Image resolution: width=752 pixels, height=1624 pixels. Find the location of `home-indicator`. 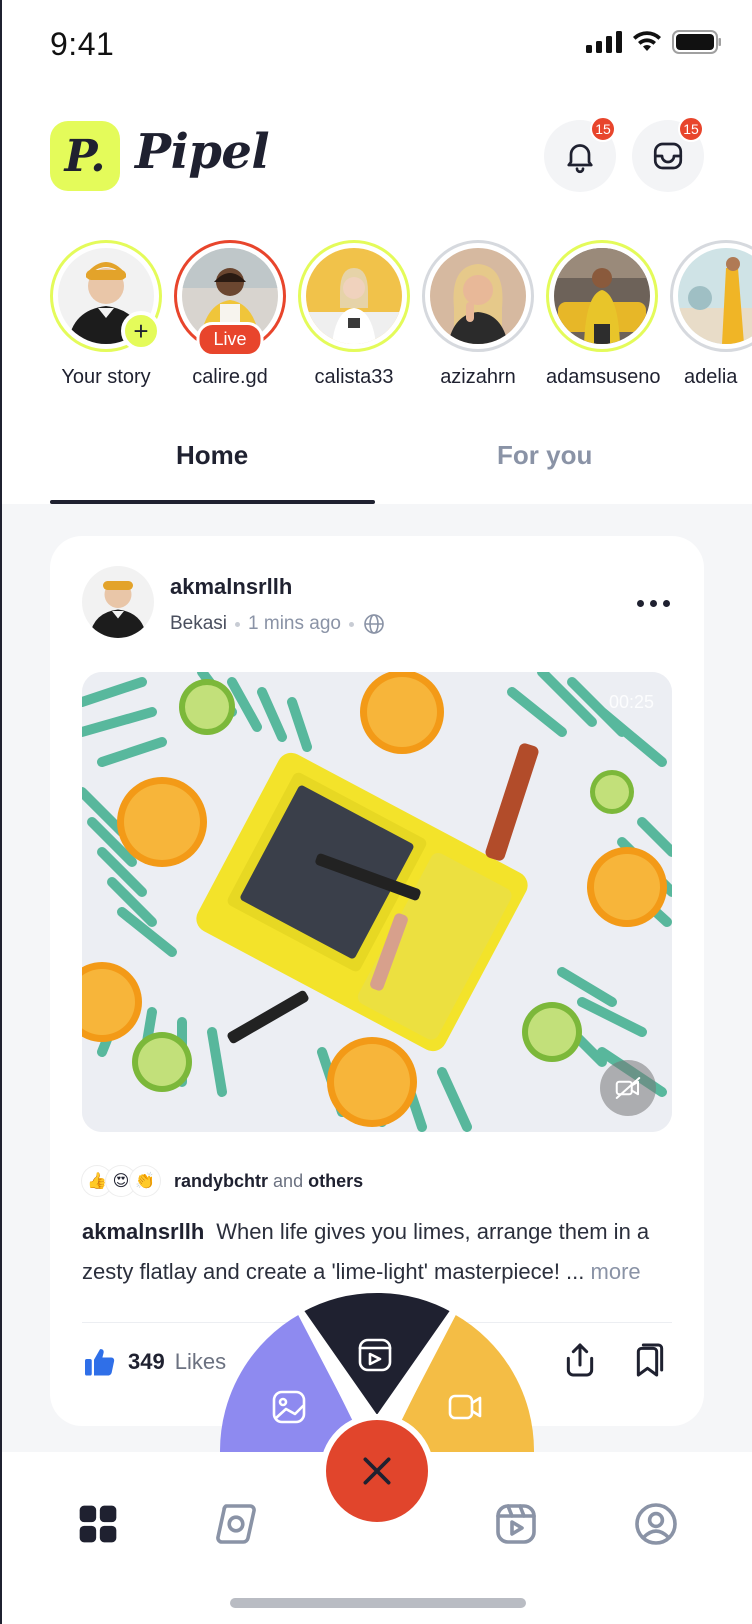

home-indicator is located at coordinates (378, 1603).